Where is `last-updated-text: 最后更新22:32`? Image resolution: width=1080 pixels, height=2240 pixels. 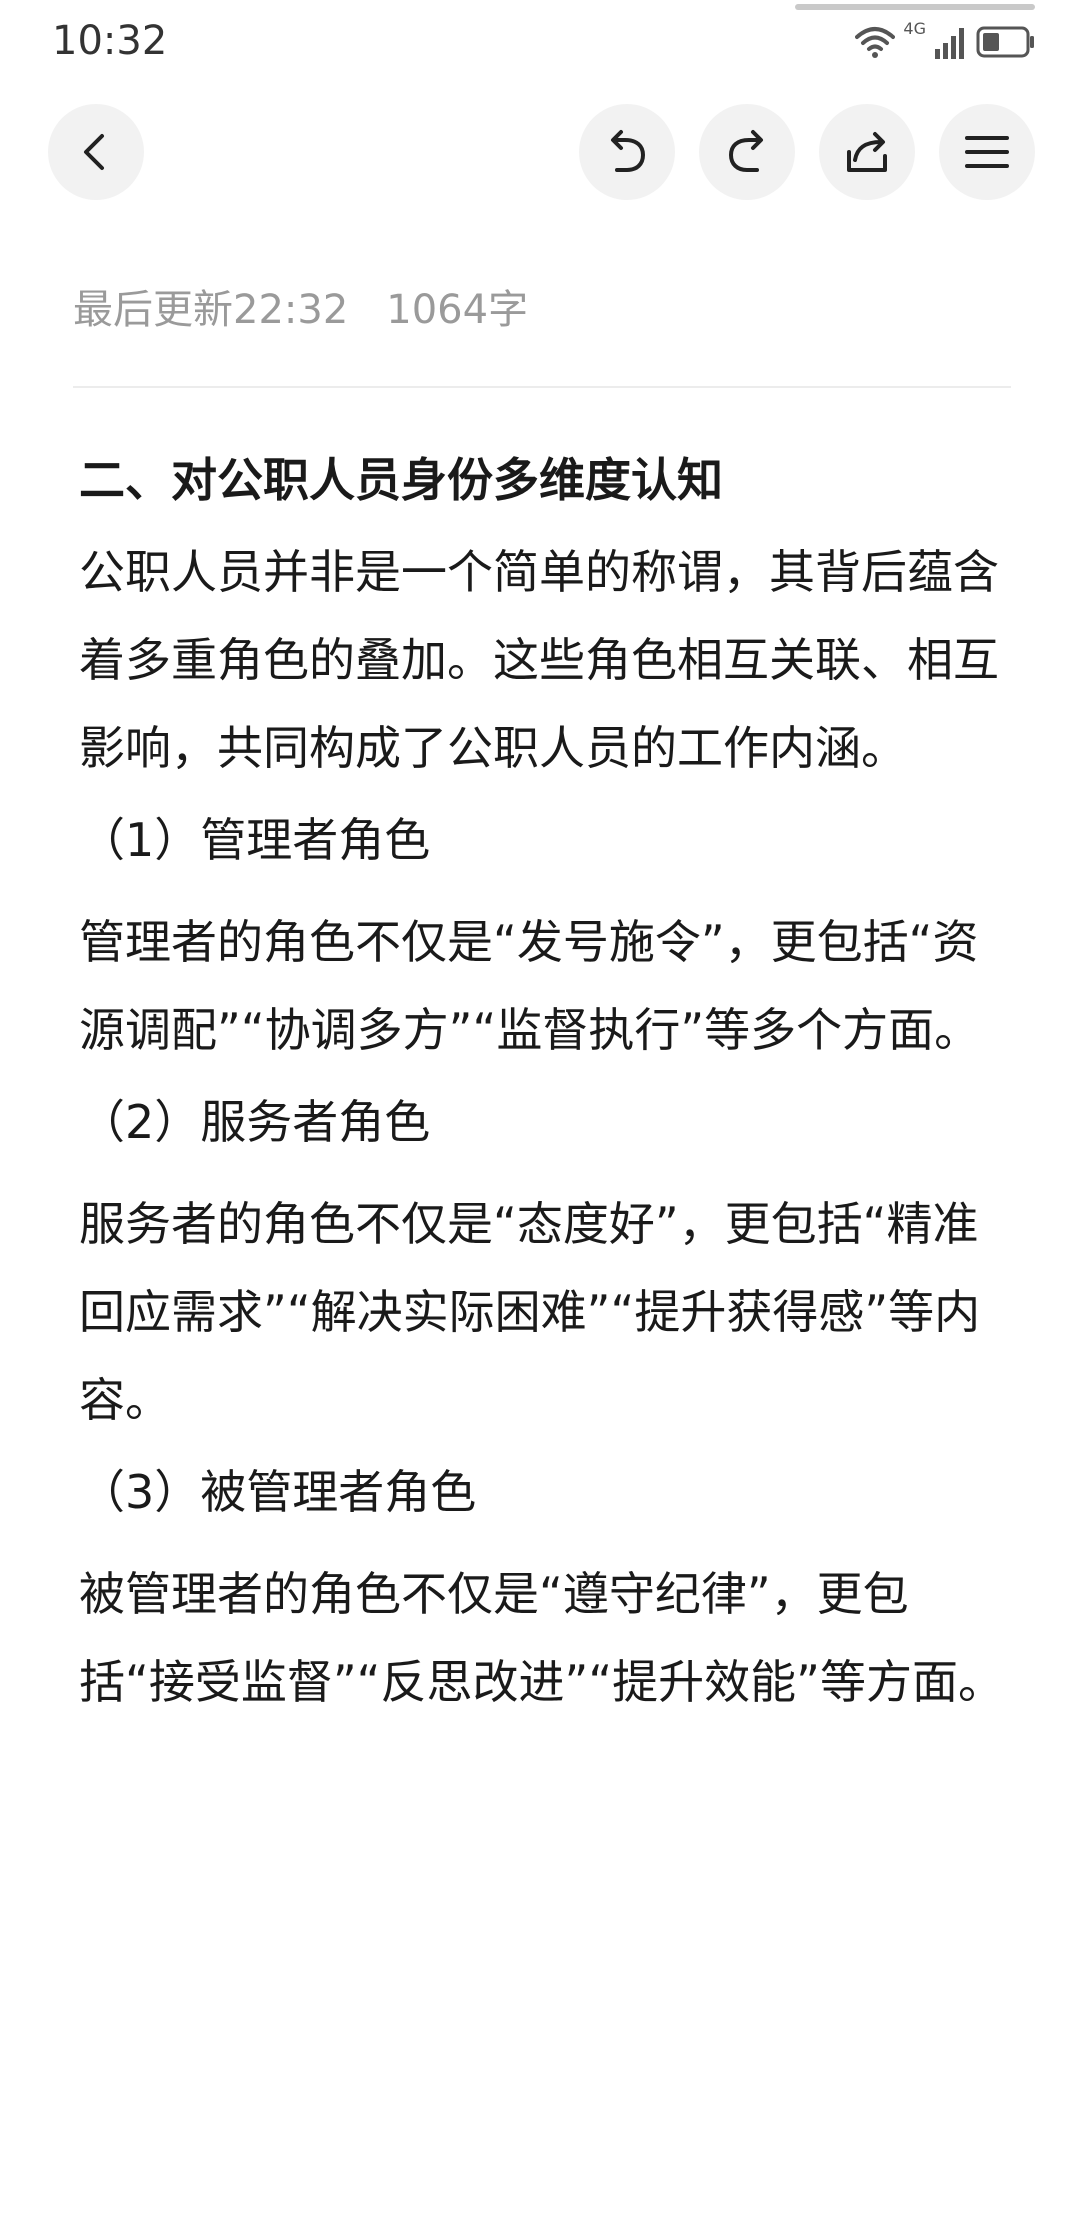
last-updated-text: 最后更新22:32 is located at coordinates (211, 310).